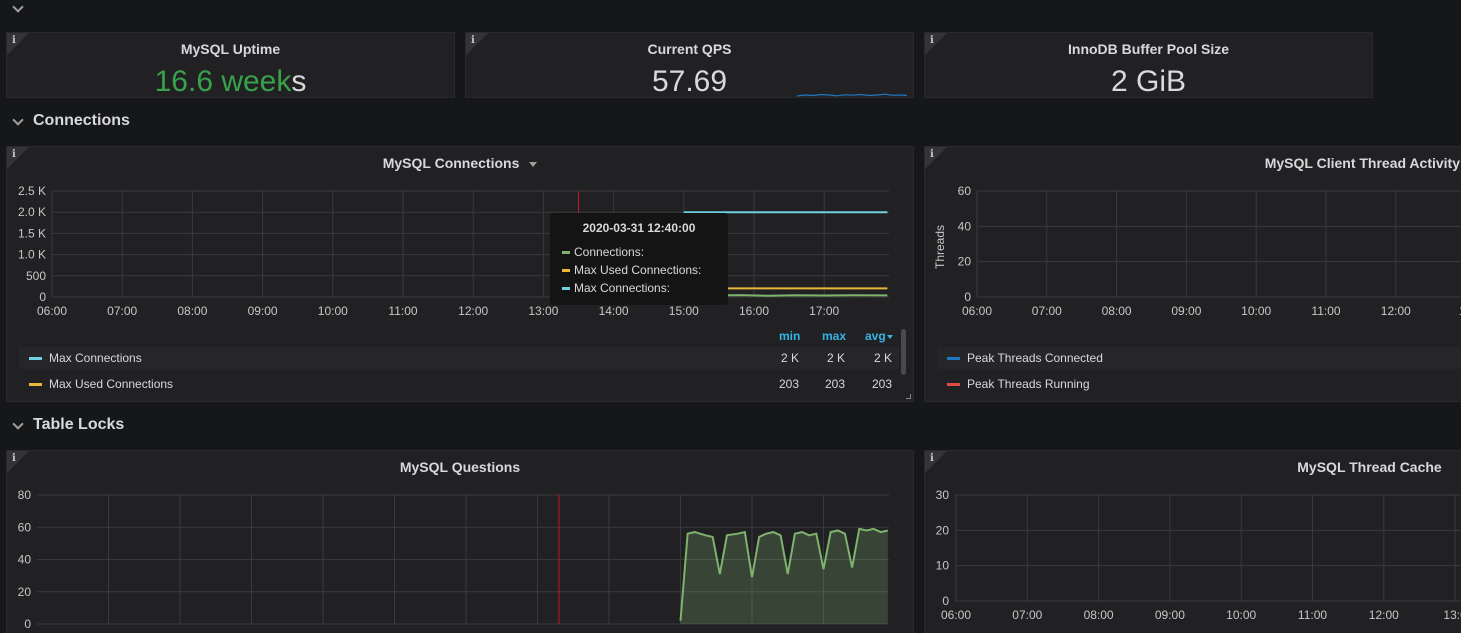  What do you see at coordinates (460, 558) in the screenshot?
I see `questions-chart: 0 20 40 60 80` at bounding box center [460, 558].